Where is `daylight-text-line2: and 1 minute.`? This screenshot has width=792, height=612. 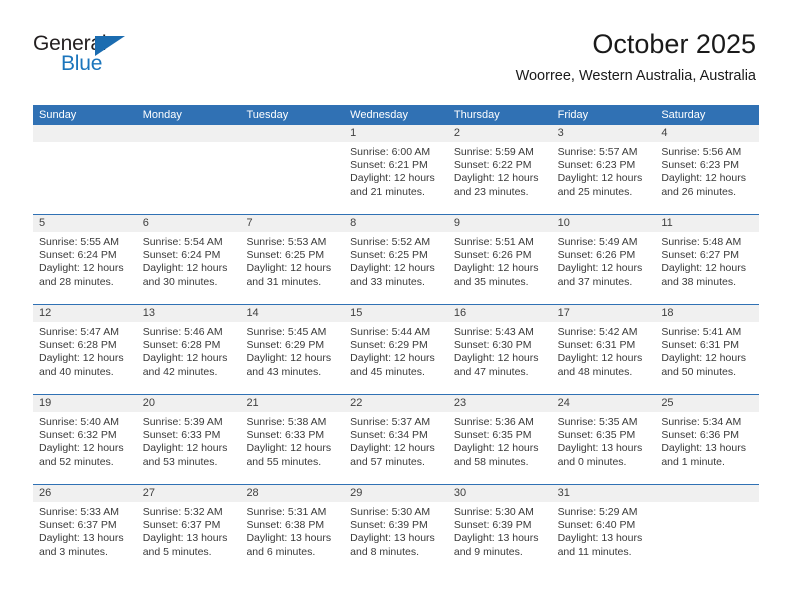
daylight-text-line2: and 1 minute. is located at coordinates (693, 461).